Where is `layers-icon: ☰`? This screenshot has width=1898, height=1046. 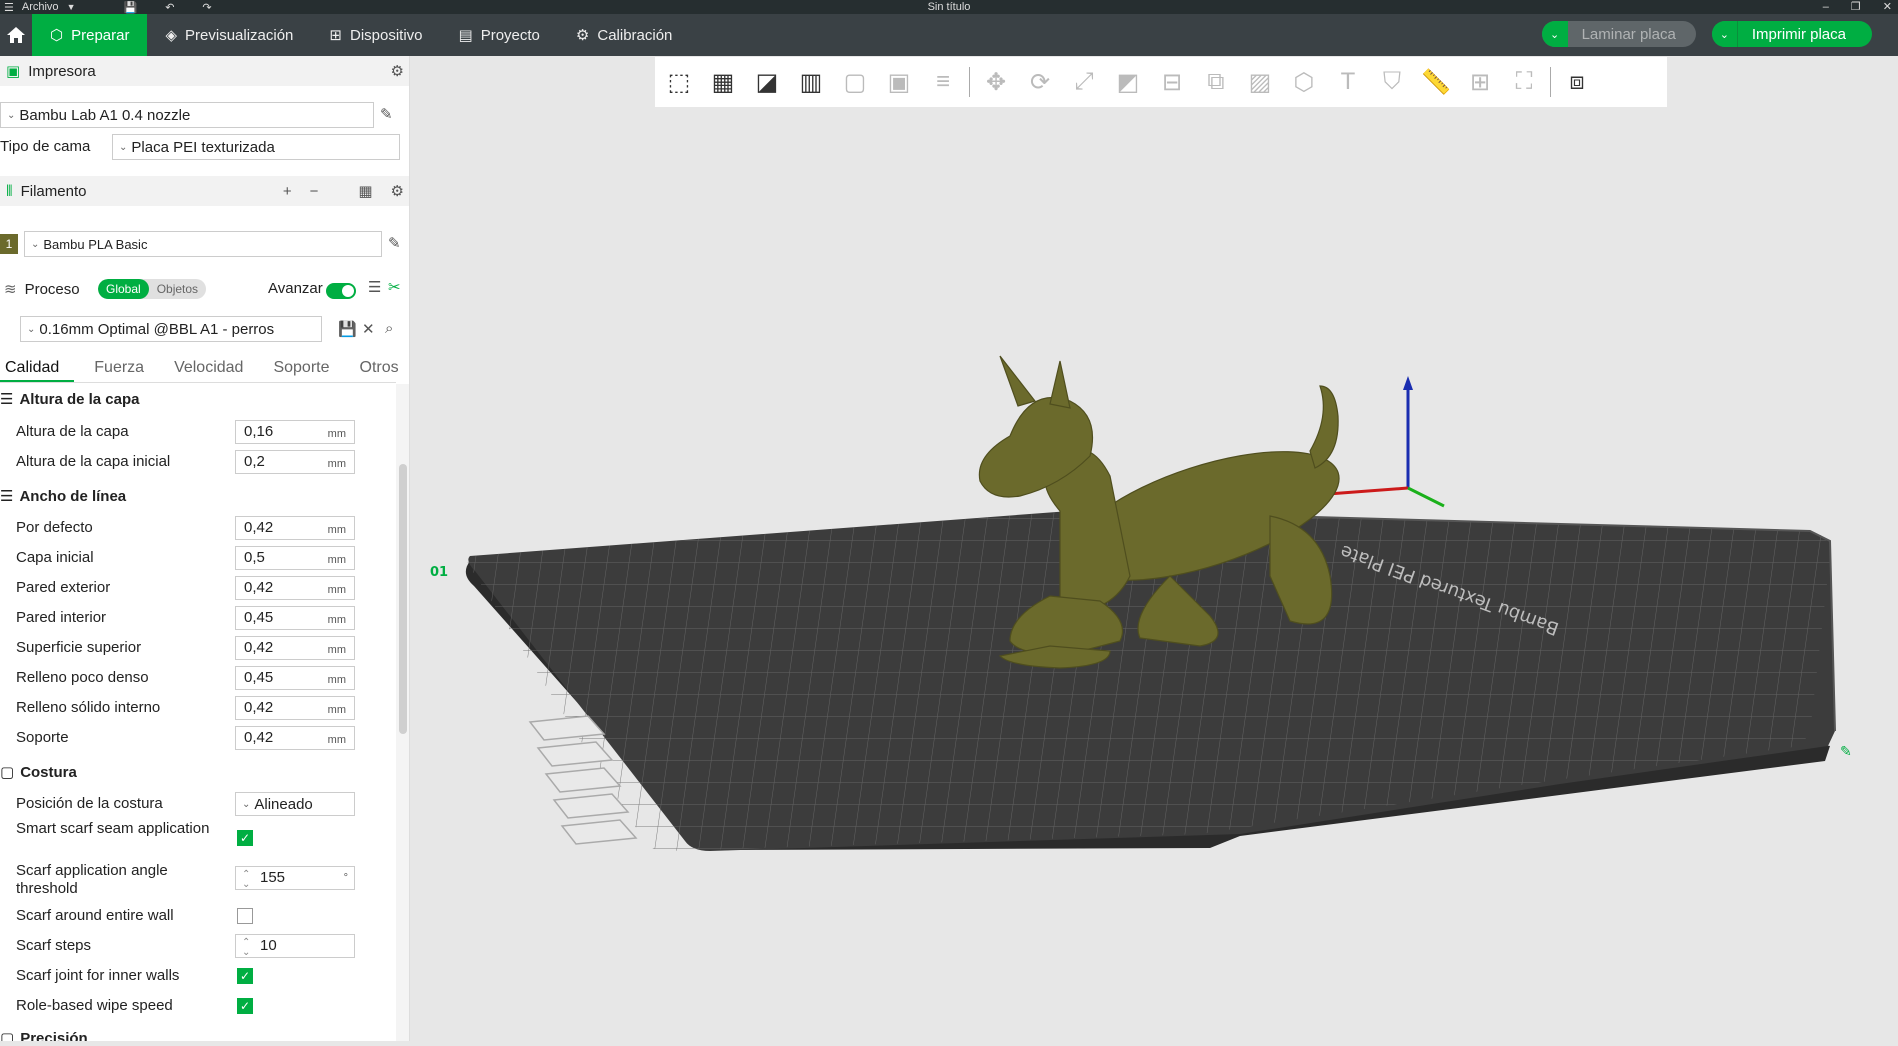 layers-icon: ☰ is located at coordinates (7, 399).